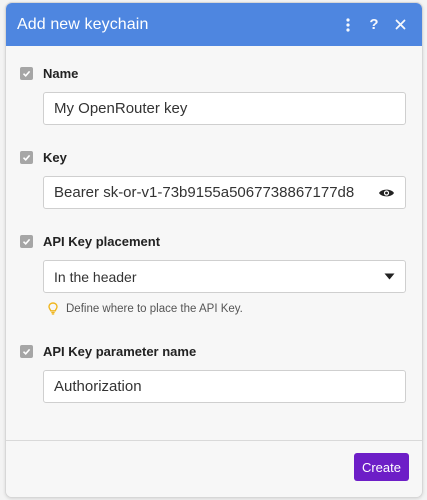 This screenshot has height=500, width=427. I want to click on key-label-row: Key, so click(214, 157).